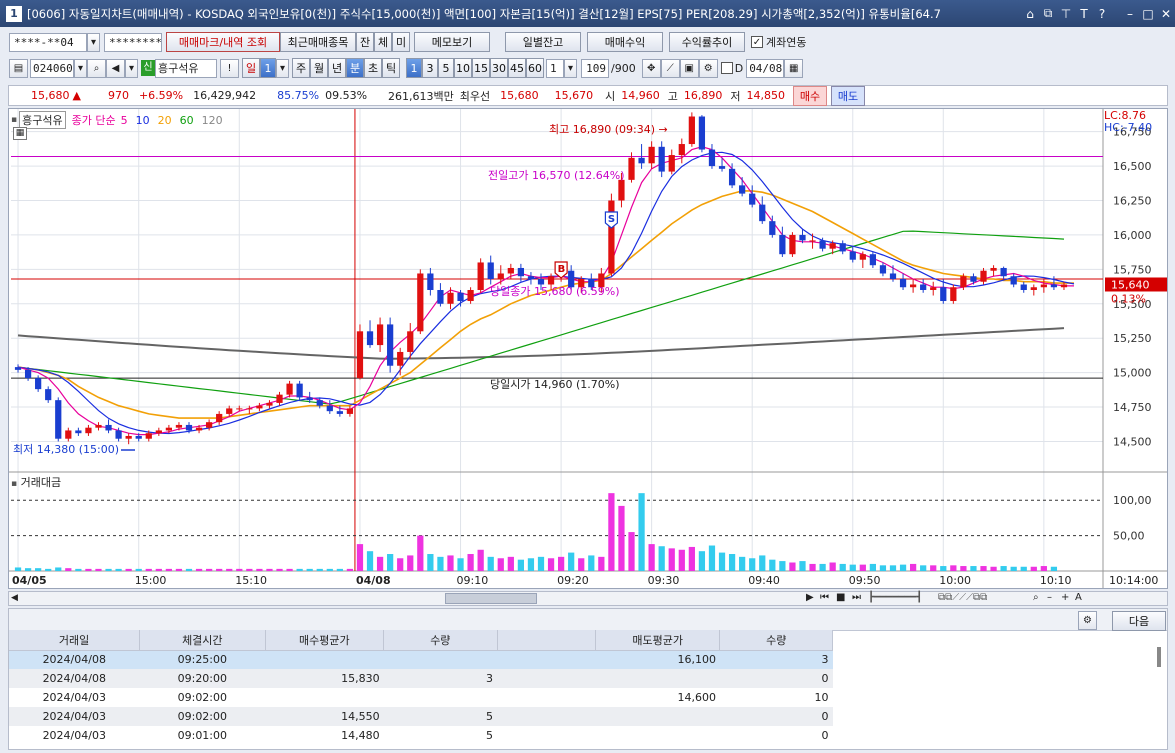 The height and width of the screenshot is (753, 1175). Describe the element at coordinates (546, 640) in the screenshot. I see `column-header` at that location.